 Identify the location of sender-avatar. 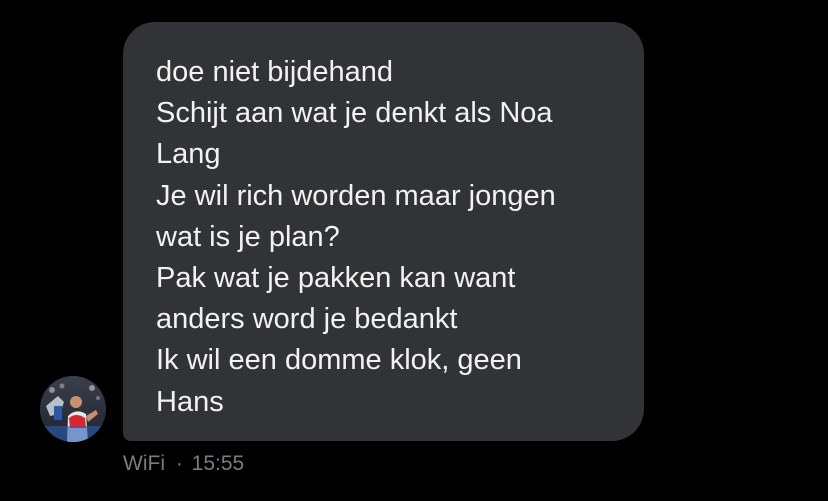
(73, 409).